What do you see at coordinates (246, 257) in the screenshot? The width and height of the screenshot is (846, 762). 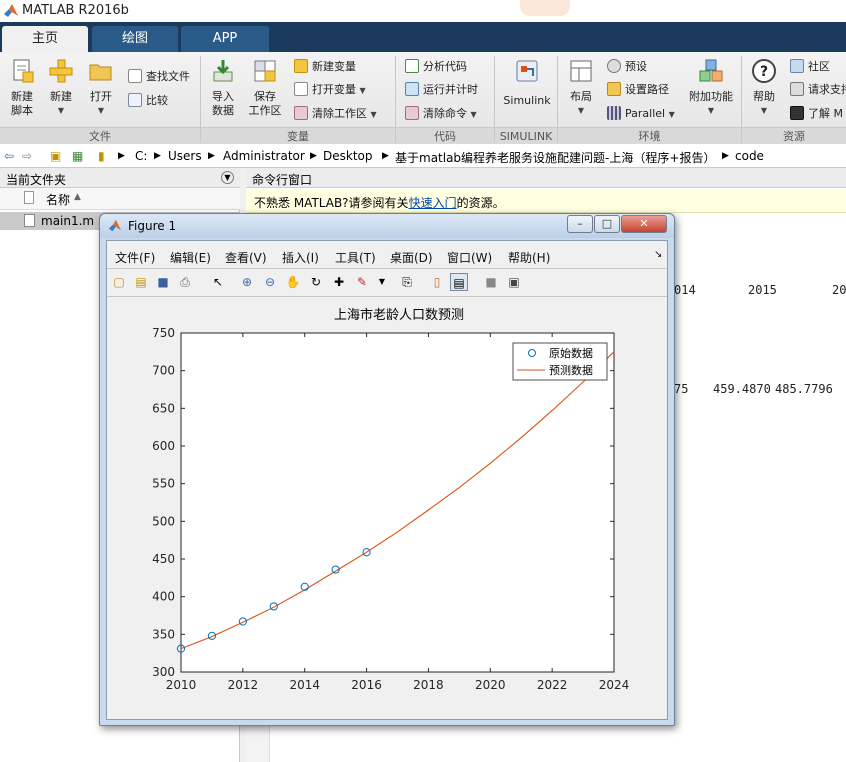 I see `menu-view: 查看(V)` at bounding box center [246, 257].